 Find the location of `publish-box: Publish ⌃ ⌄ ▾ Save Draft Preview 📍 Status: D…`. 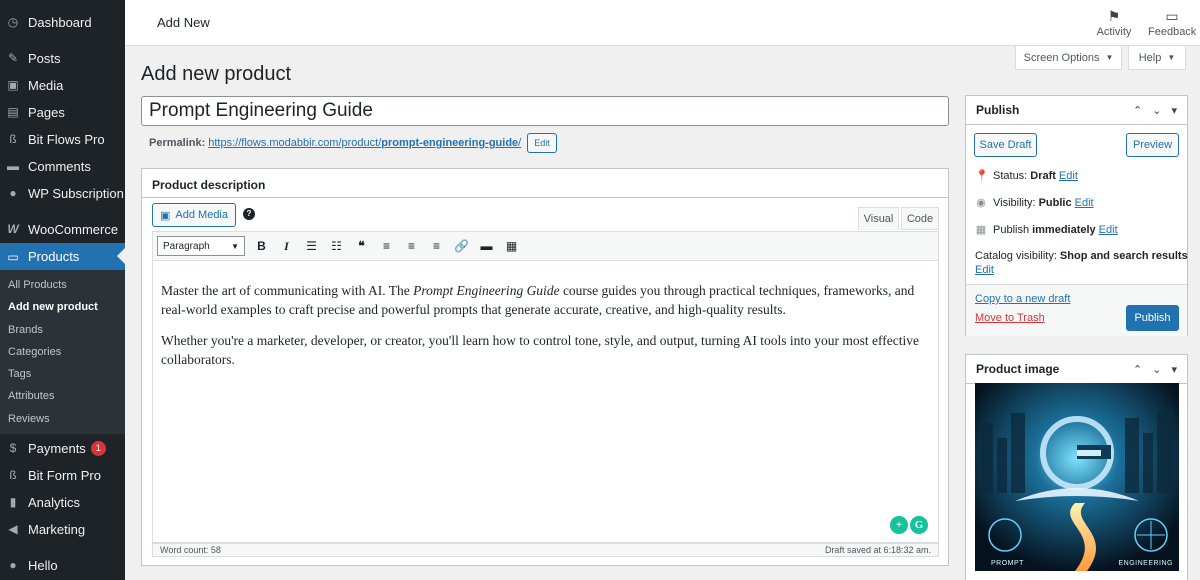

publish-box: Publish ⌃ ⌄ ▾ Save Draft Preview 📍 Status: D… is located at coordinates (1076, 215).